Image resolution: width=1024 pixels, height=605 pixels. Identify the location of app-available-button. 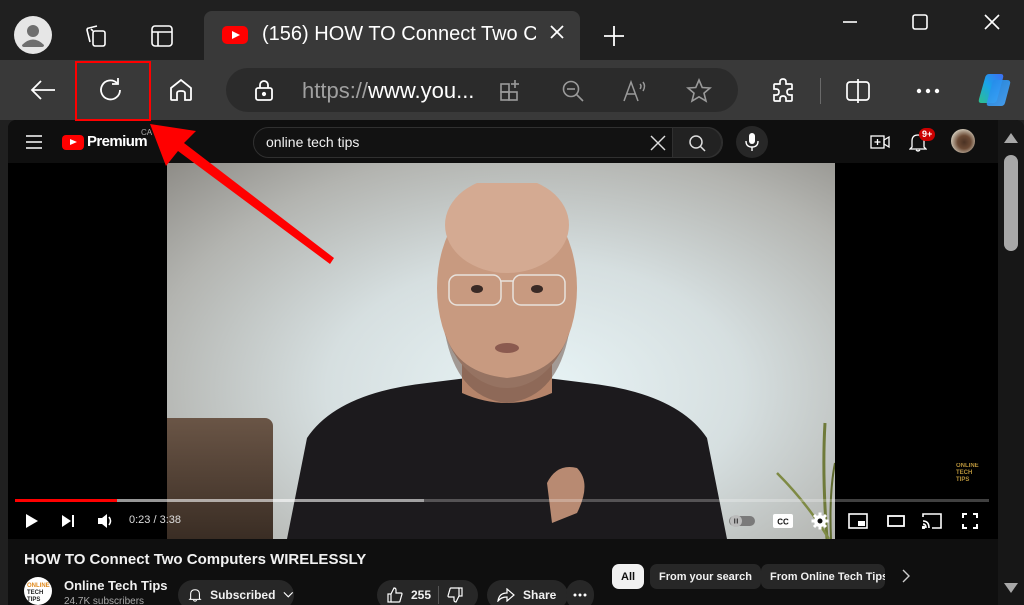
(511, 91).